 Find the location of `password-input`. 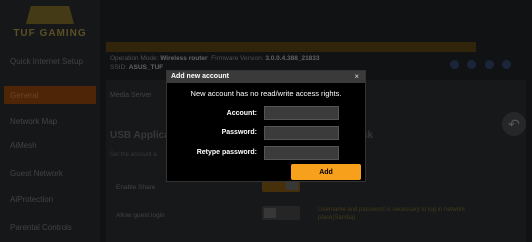

password-input is located at coordinates (301, 133).